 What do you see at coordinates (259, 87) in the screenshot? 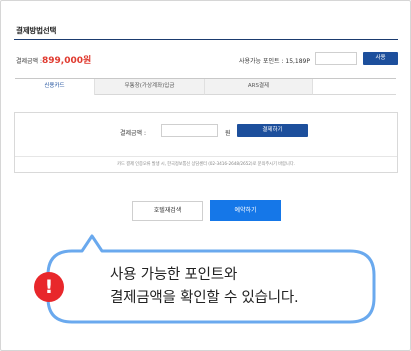
I see `tab-ars-payment: ARS결제` at bounding box center [259, 87].